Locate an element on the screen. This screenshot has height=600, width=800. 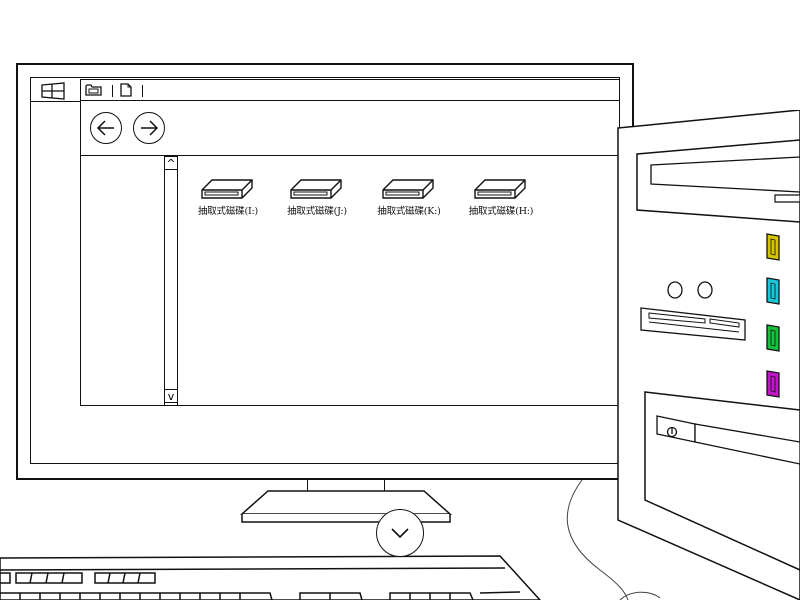
usb-port-magenta is located at coordinates (773, 384).